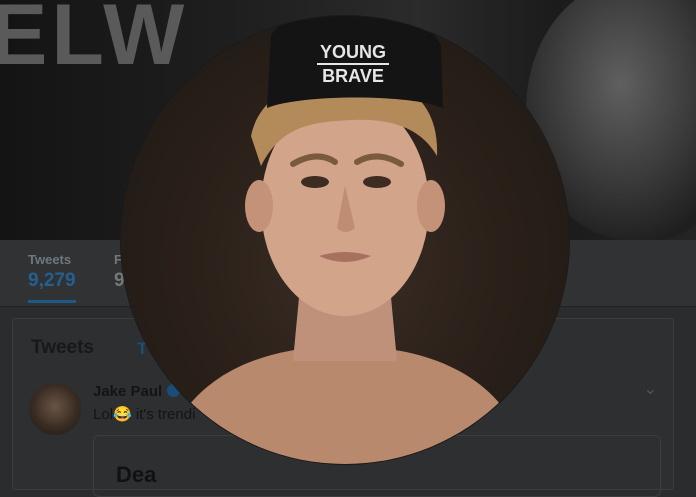 This screenshot has height=497, width=696. Describe the element at coordinates (62, 348) in the screenshot. I see `timeline-tab-tweets: Tweets` at that location.